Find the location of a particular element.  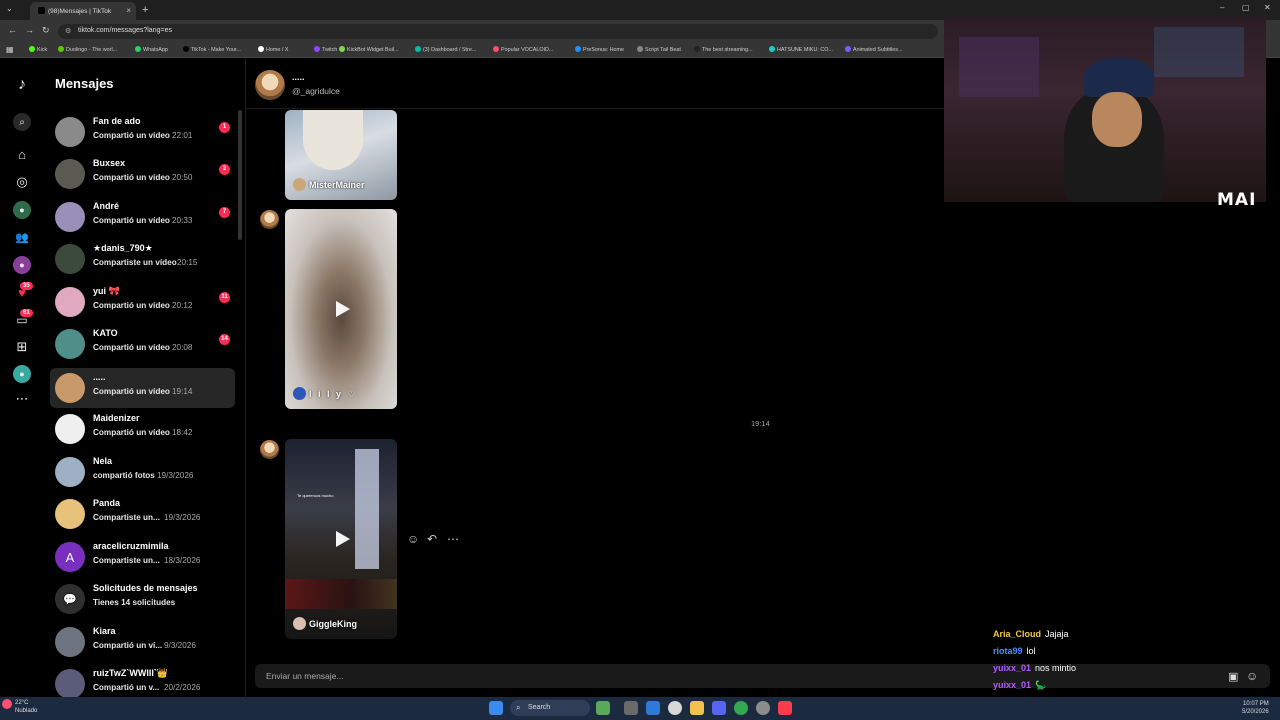

apps-grid-icon: ▦ is located at coordinates (10, 49).